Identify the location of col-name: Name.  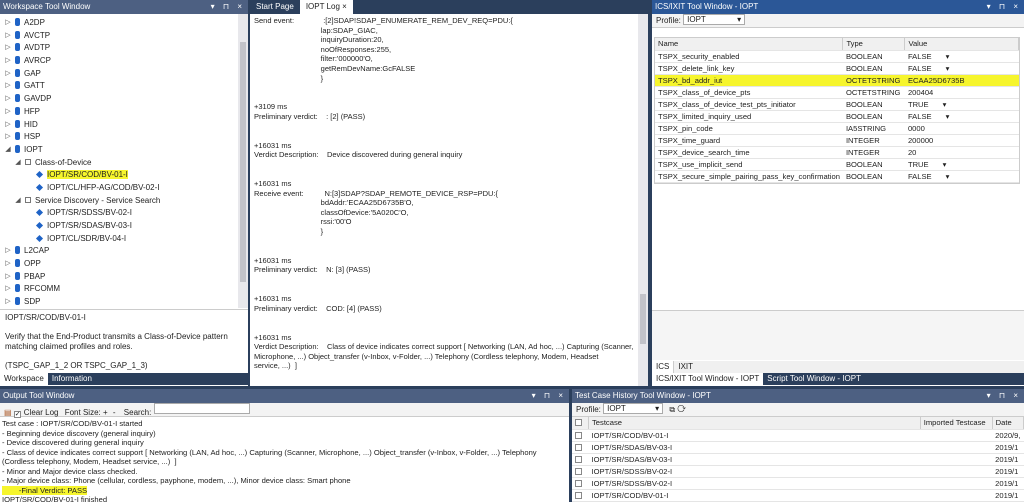
(749, 44).